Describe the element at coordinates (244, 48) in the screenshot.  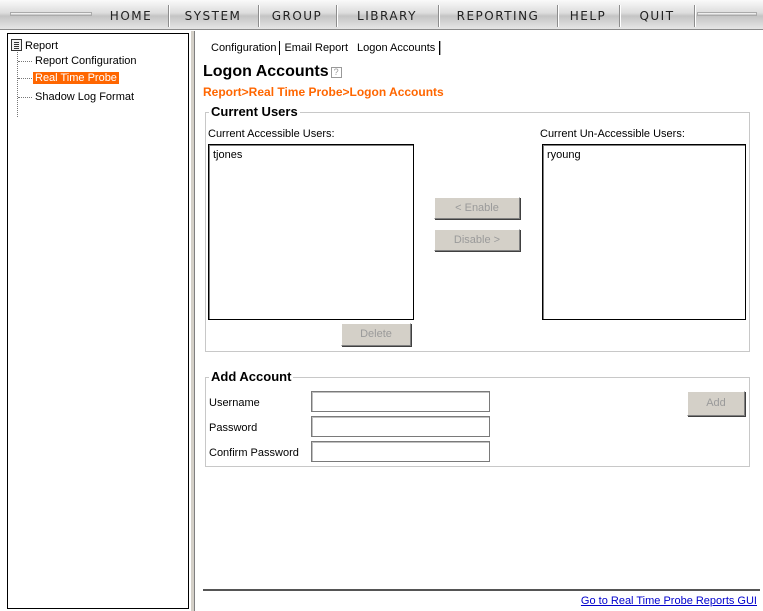
I see `tab-configuration: Configuration` at that location.